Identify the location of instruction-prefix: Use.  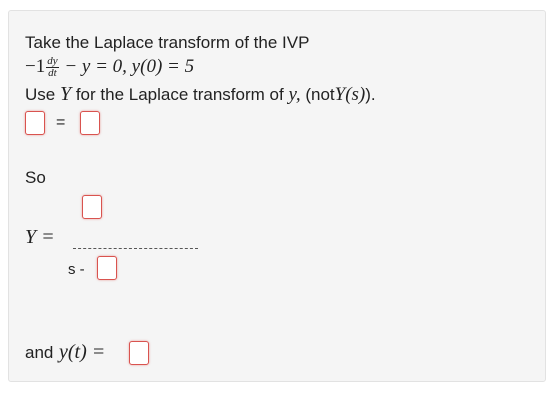
(40, 94).